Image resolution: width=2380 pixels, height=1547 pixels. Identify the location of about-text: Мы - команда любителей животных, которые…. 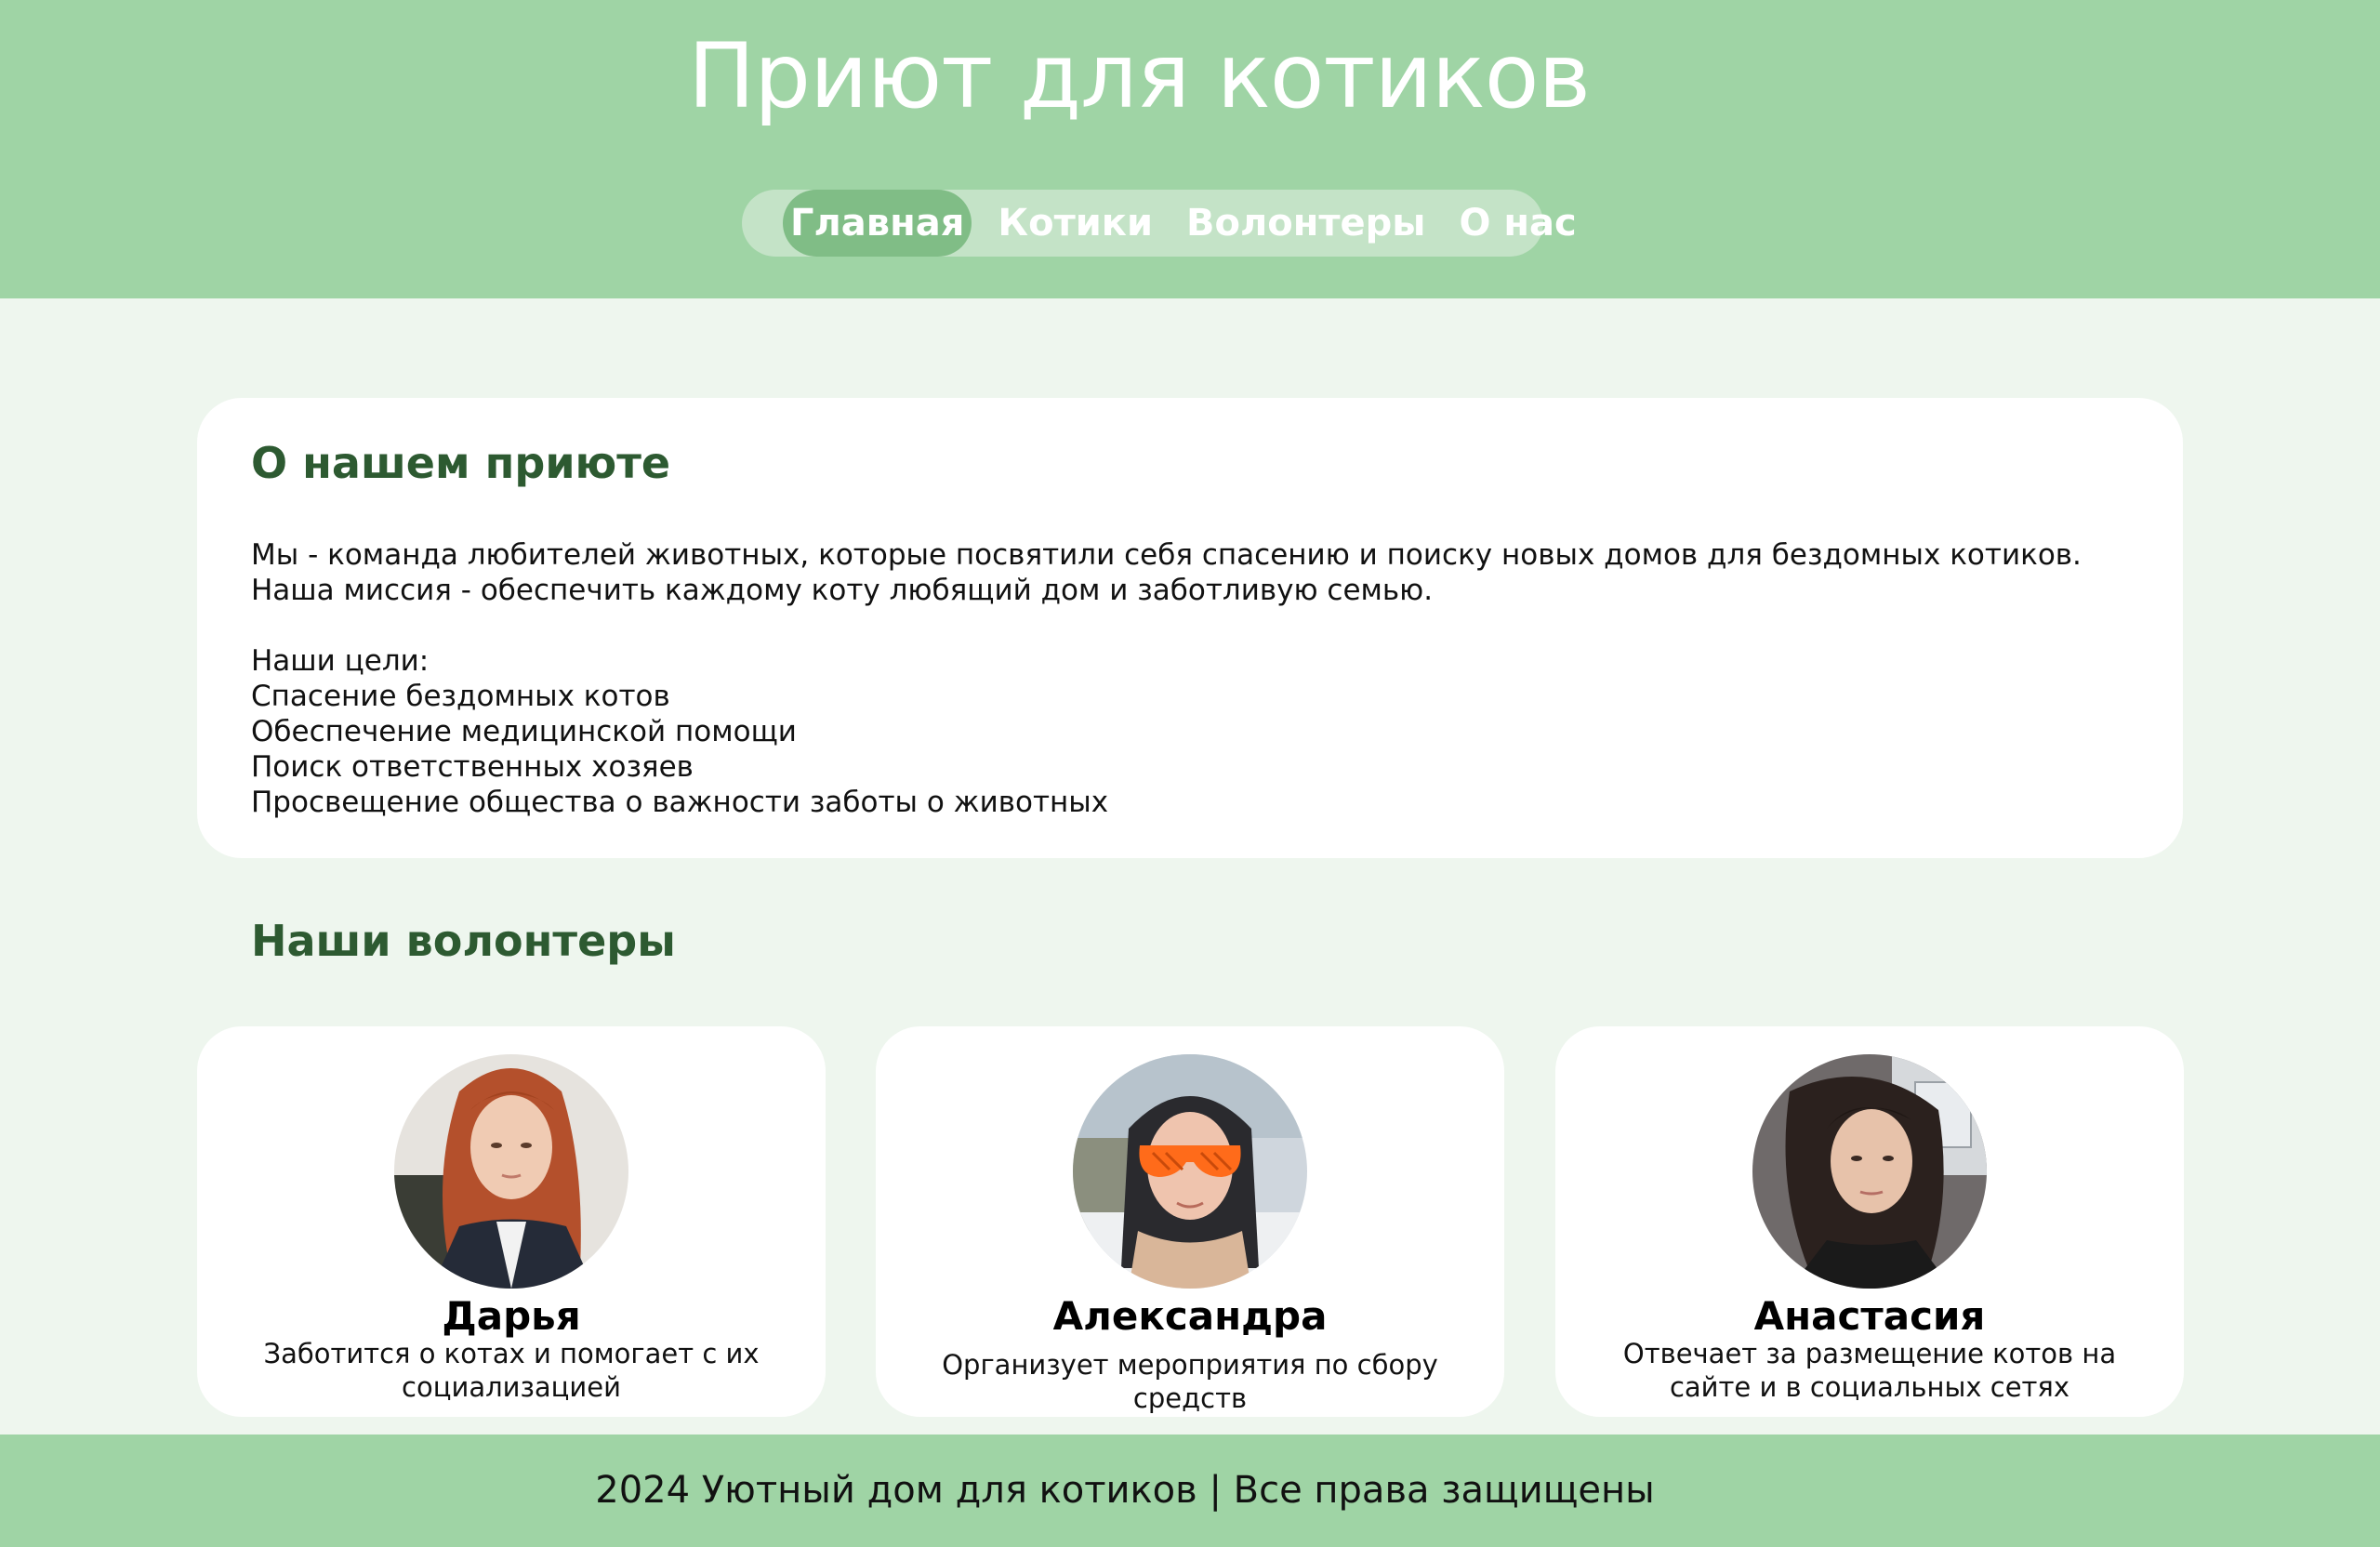
(1190, 678).